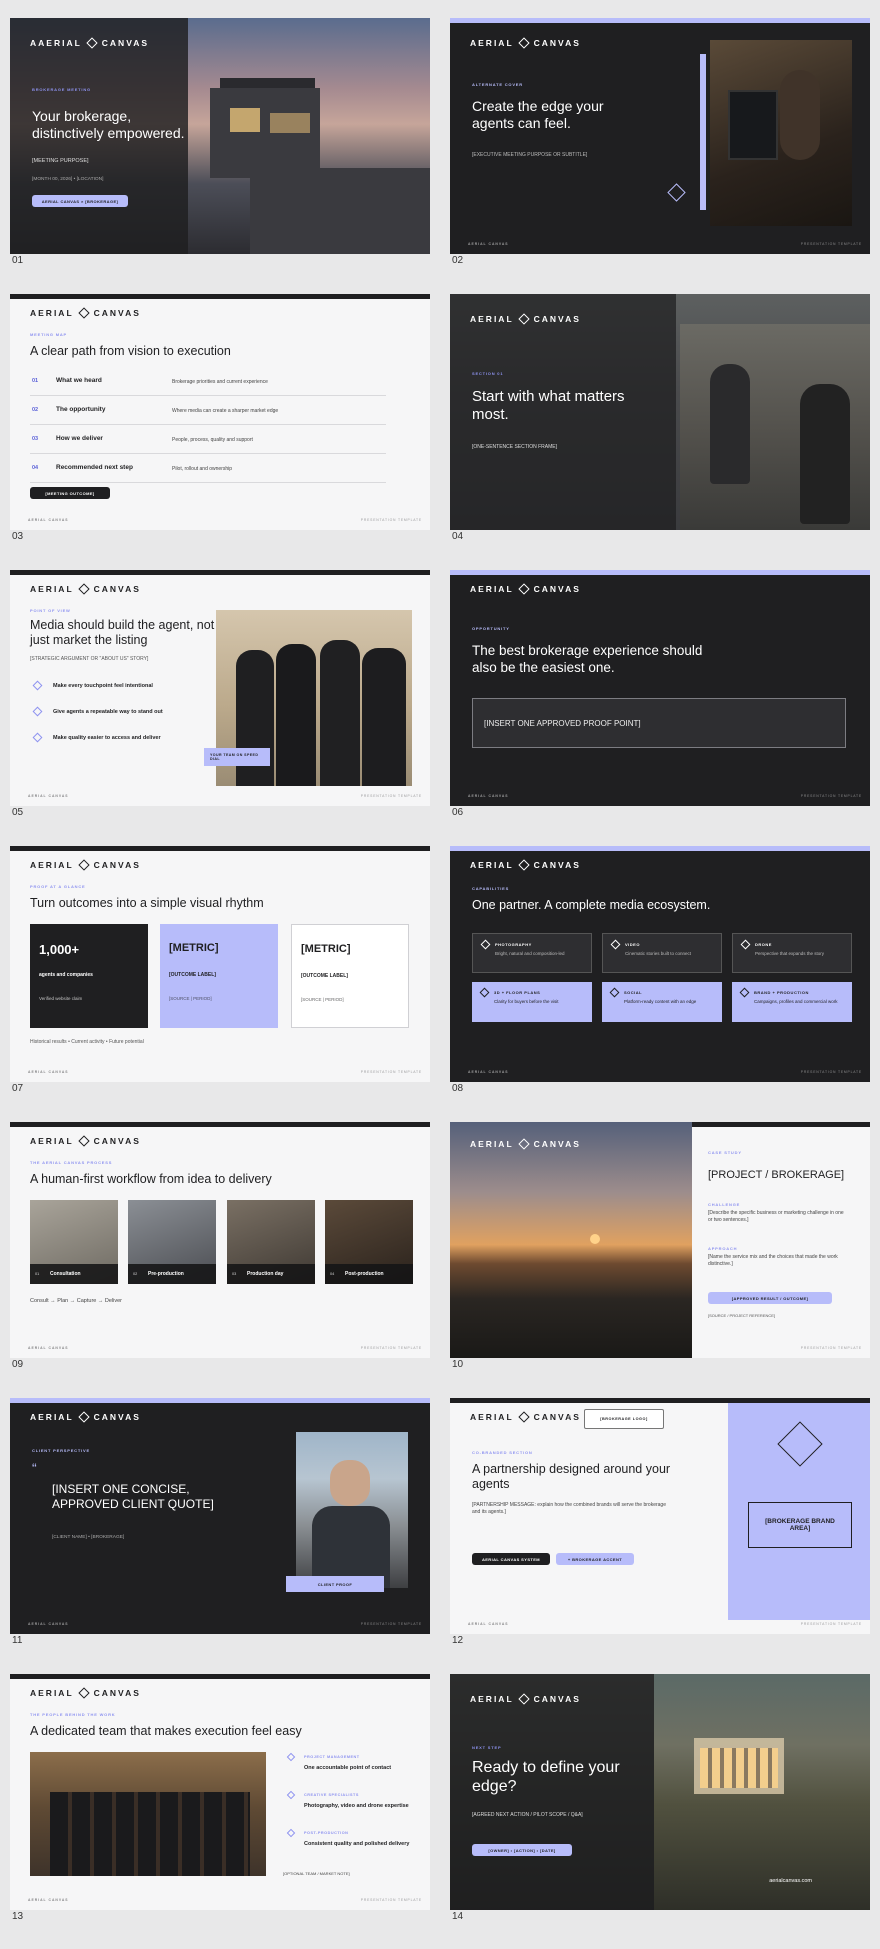 This screenshot has height=1949, width=880. I want to click on outcome-pill: [MEETING OUTCOME], so click(70, 493).